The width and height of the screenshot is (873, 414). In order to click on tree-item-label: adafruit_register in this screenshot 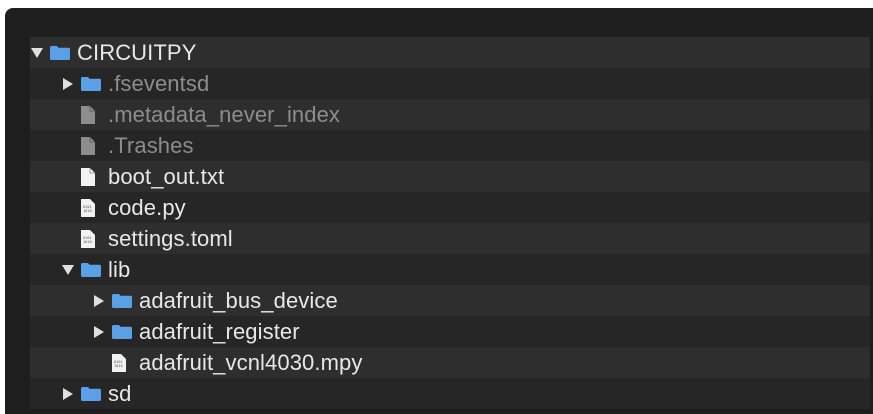, I will do `click(219, 331)`.